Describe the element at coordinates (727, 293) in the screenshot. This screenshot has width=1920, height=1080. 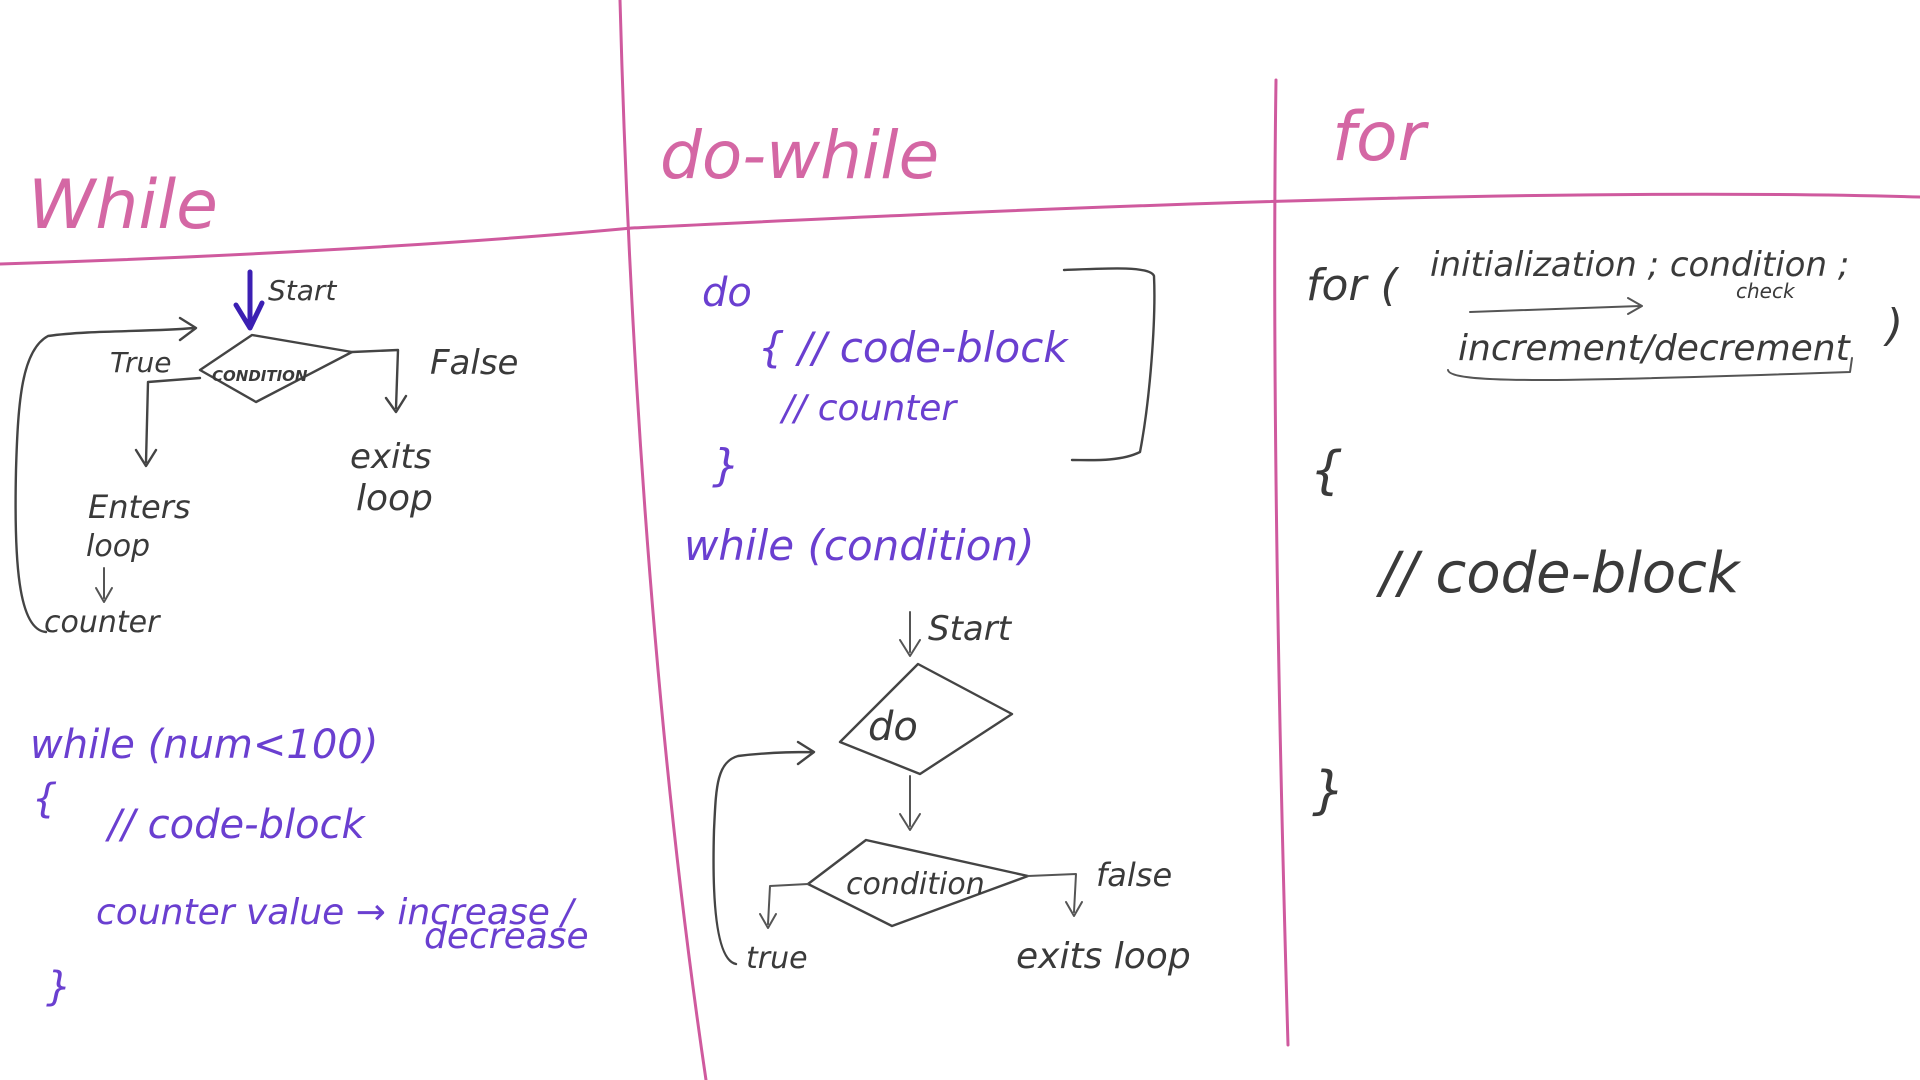
I see `dowhile-code-line1: do` at that location.